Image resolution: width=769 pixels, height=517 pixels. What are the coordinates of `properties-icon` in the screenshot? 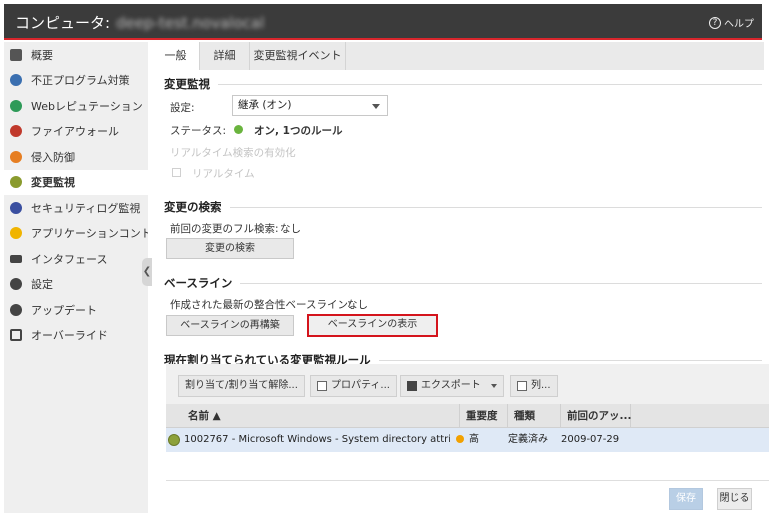 It's located at (322, 386).